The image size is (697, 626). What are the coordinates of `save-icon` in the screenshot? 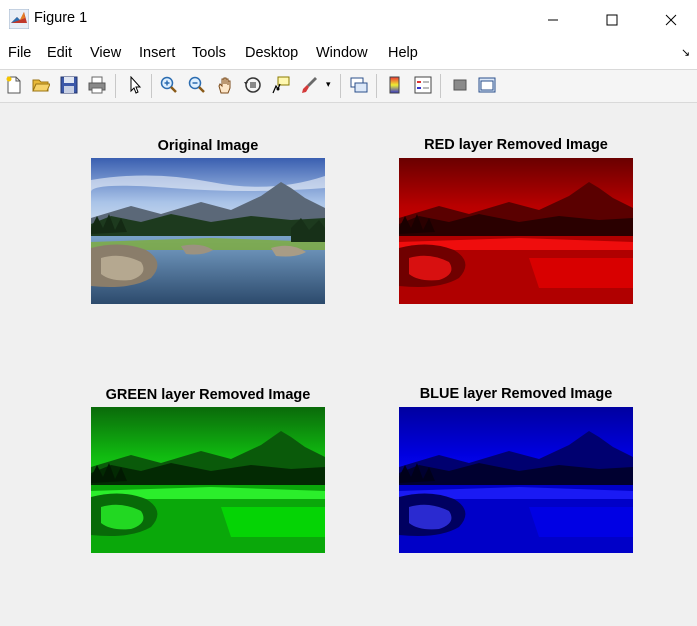 It's located at (69, 85).